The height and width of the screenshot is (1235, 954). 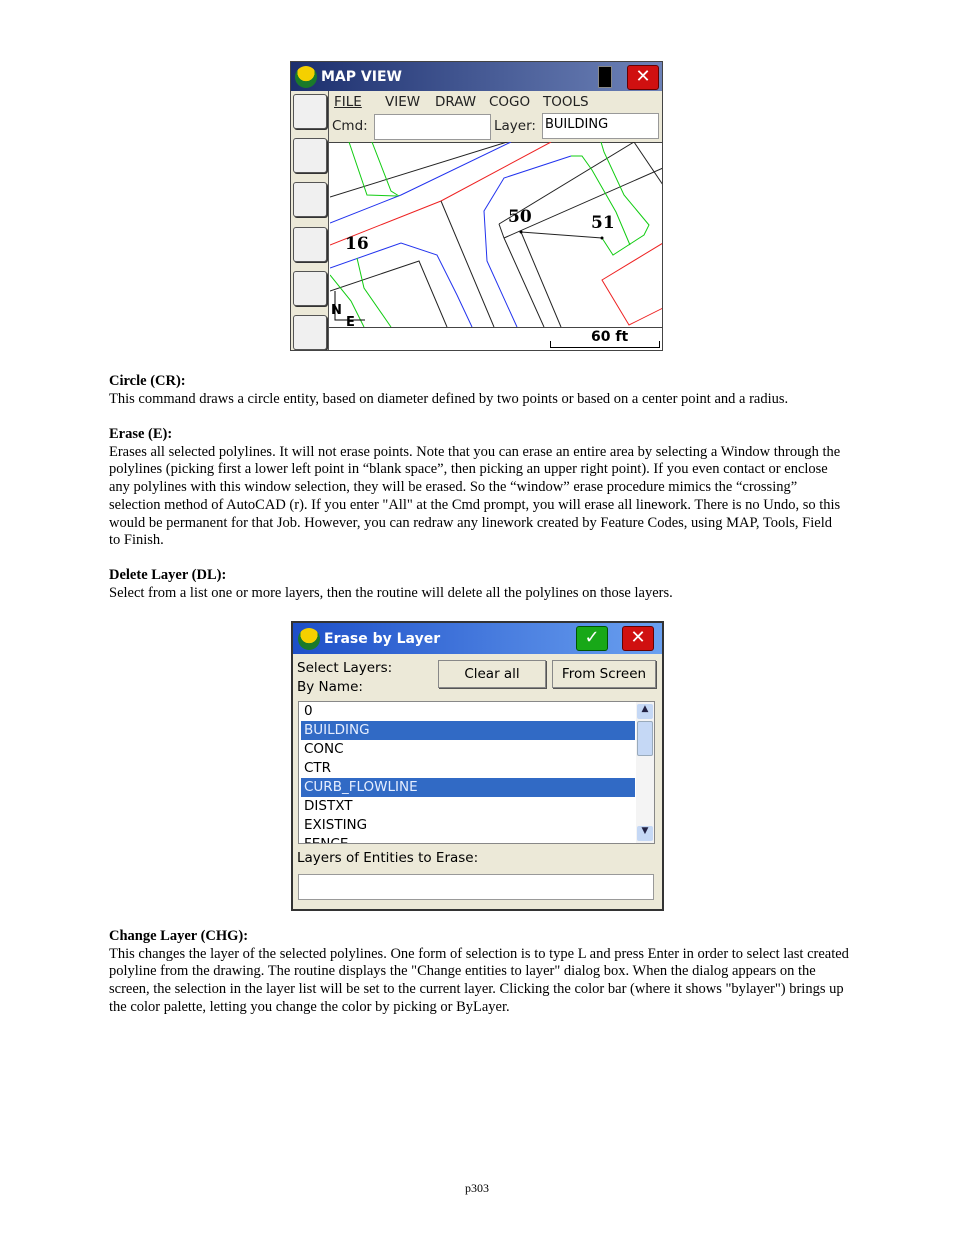 I want to click on scroll-up-button: ▲, so click(x=645, y=711).